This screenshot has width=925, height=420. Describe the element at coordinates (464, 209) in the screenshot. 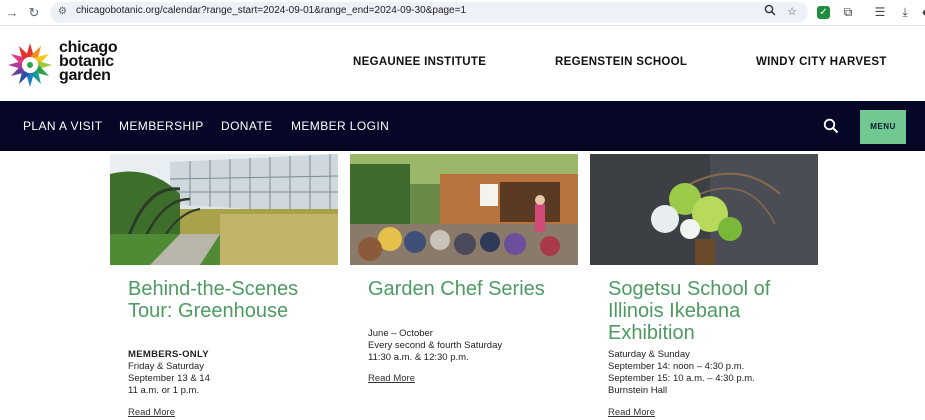

I see `garden-chef-image` at that location.